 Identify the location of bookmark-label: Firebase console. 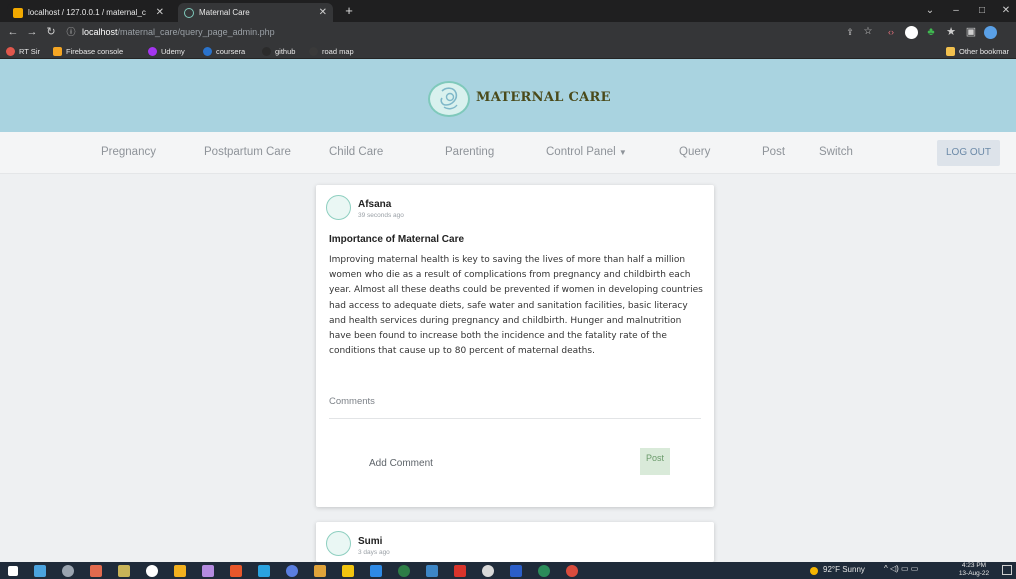
(95, 51).